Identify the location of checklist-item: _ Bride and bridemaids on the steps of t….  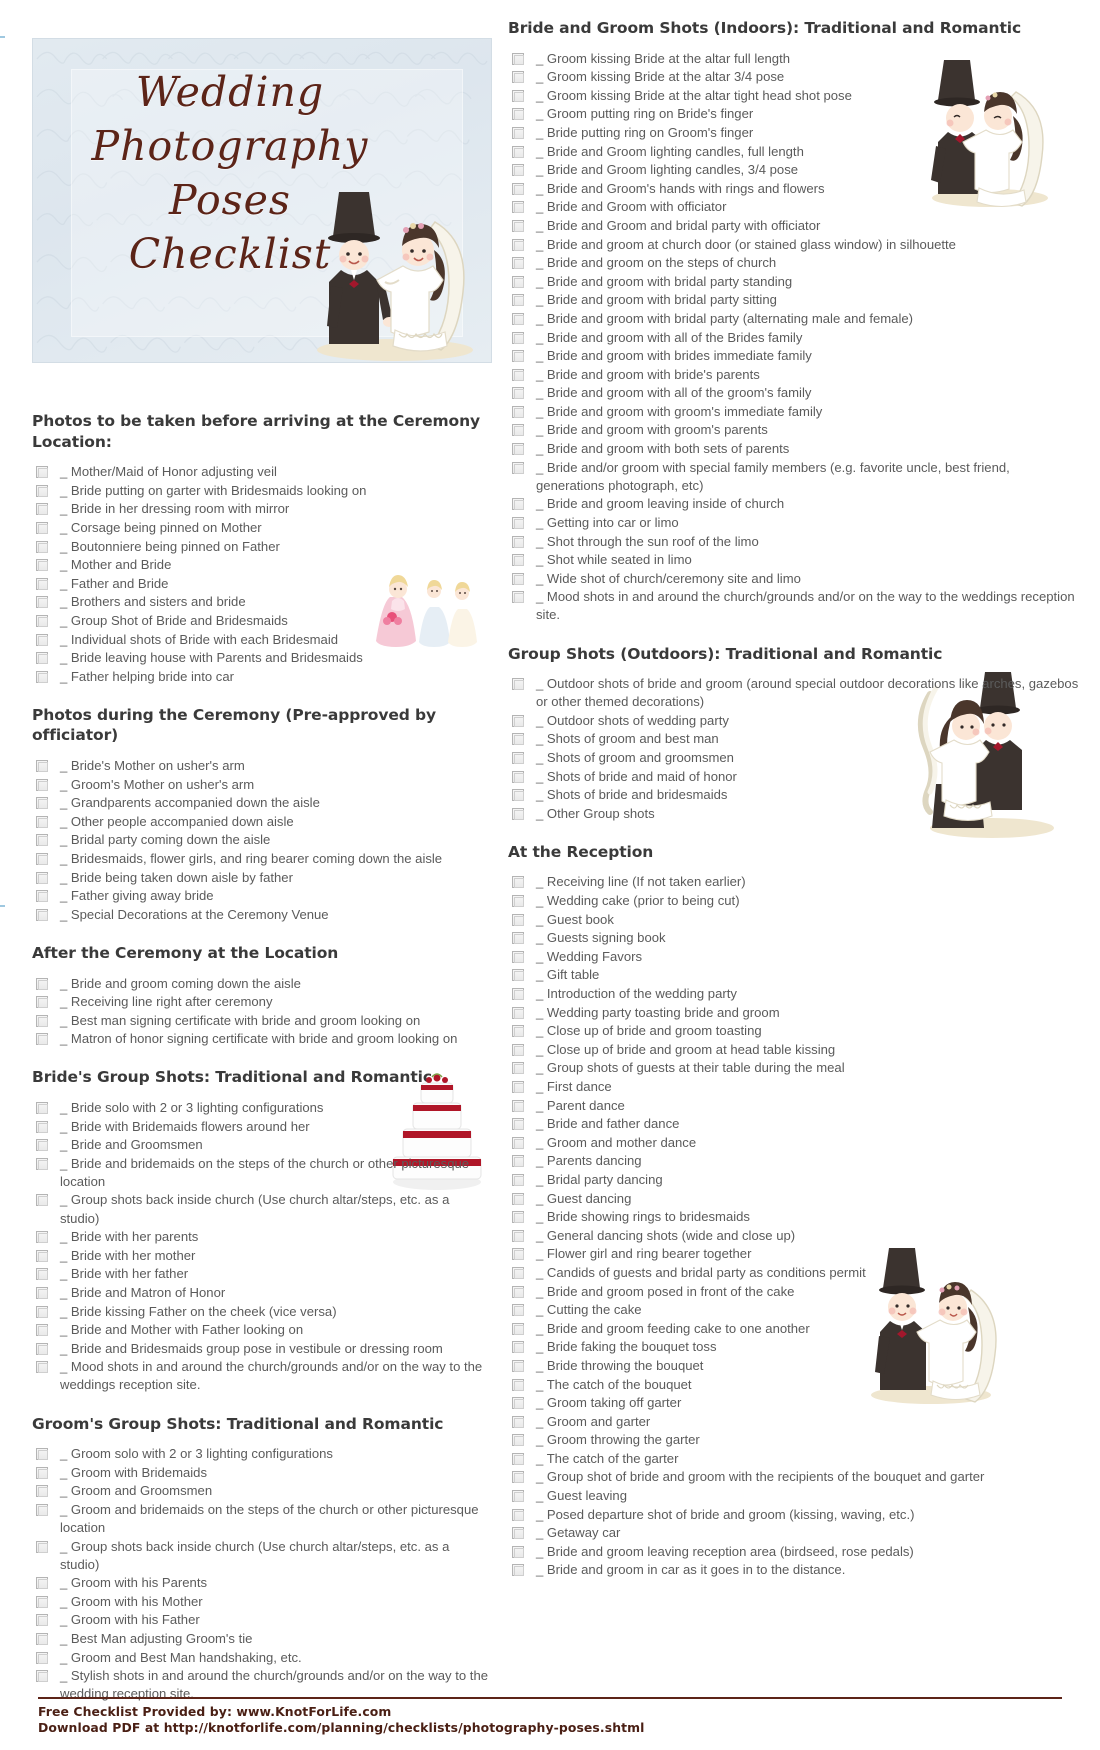
(261, 1173).